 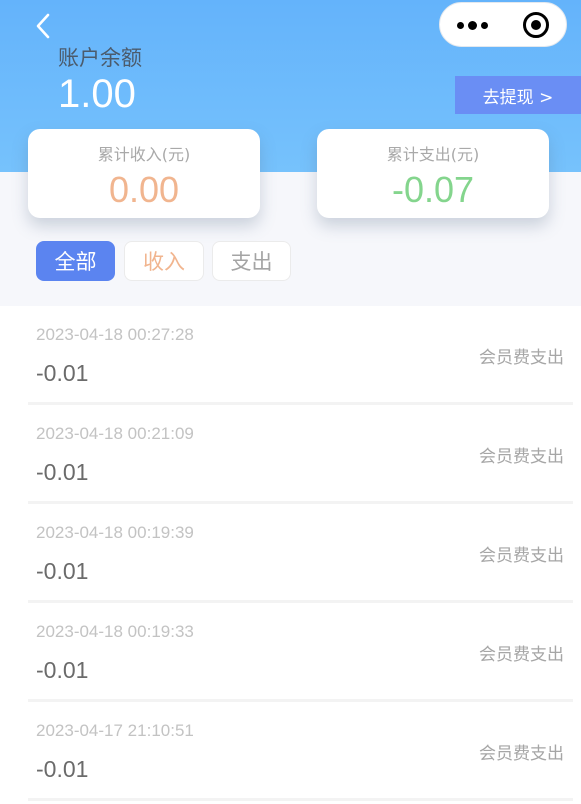 What do you see at coordinates (472, 25) in the screenshot?
I see `more-dots-icon` at bounding box center [472, 25].